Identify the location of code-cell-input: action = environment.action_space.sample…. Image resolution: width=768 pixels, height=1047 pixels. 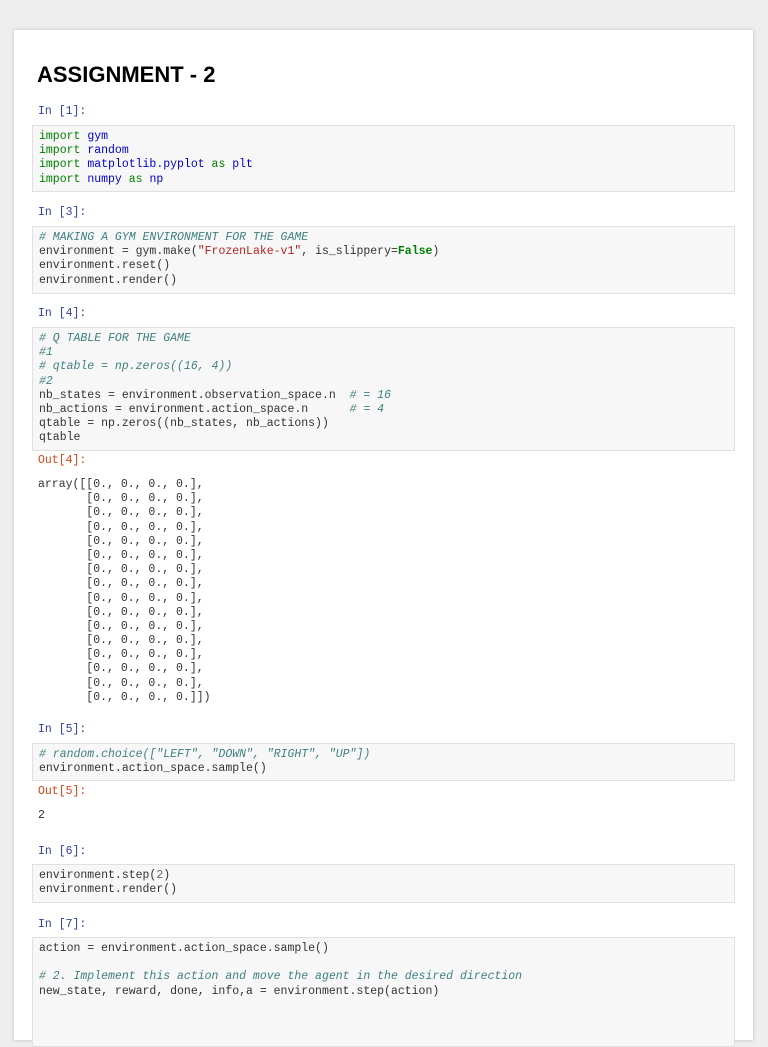
(383, 992).